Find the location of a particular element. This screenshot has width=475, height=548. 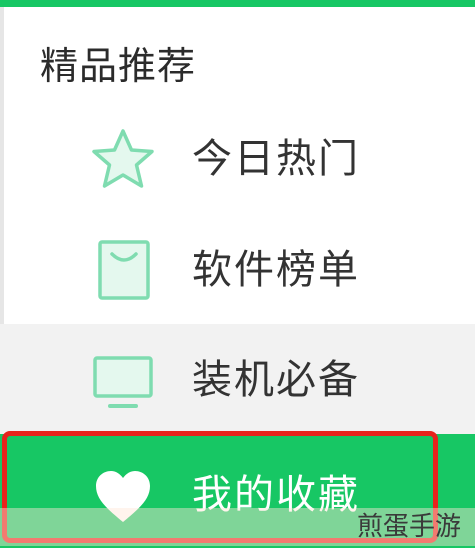

watermark-strip: 煎蛋手游 is located at coordinates (237, 527).